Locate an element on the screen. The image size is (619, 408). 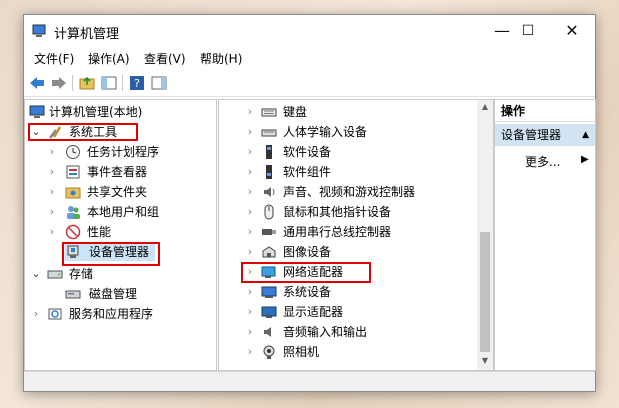
tree-event-viewer-label: 事件查看器 is located at coordinates (117, 172).